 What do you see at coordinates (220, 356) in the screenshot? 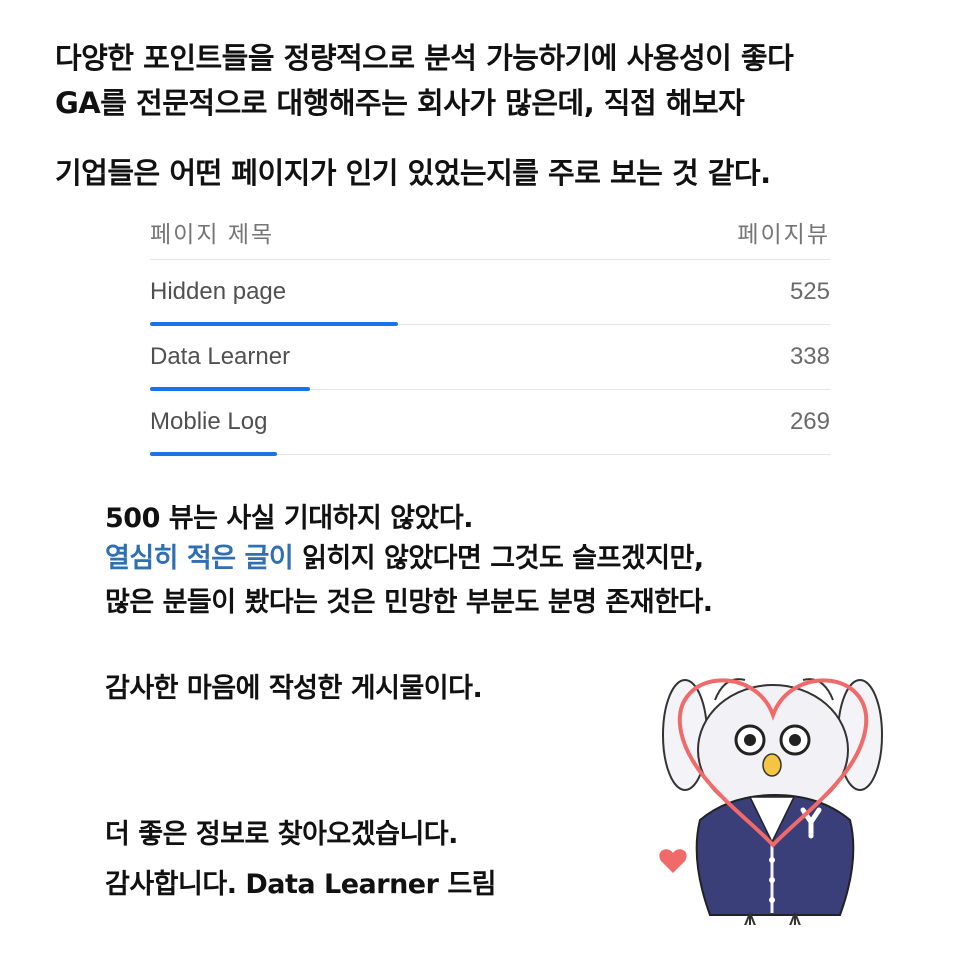
I see `row-page-name: Data Learner` at bounding box center [220, 356].